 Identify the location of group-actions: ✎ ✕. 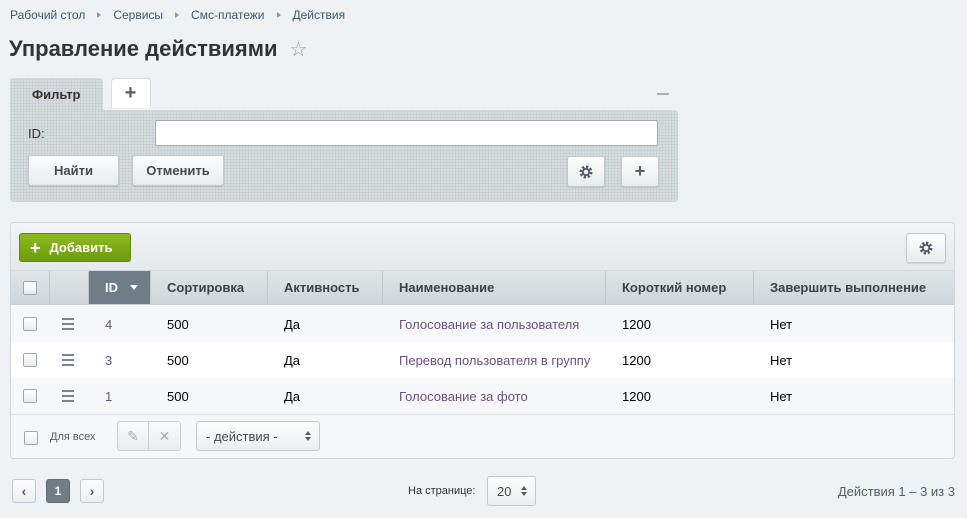
(149, 436).